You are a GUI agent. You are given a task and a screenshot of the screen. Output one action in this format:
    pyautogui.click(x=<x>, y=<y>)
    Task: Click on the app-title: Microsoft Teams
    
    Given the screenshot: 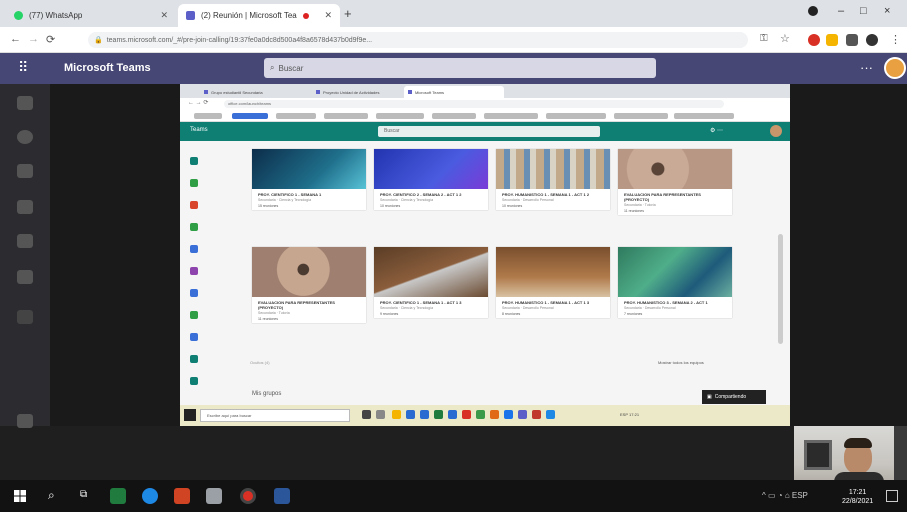 What is the action you would take?
    pyautogui.click(x=107, y=68)
    